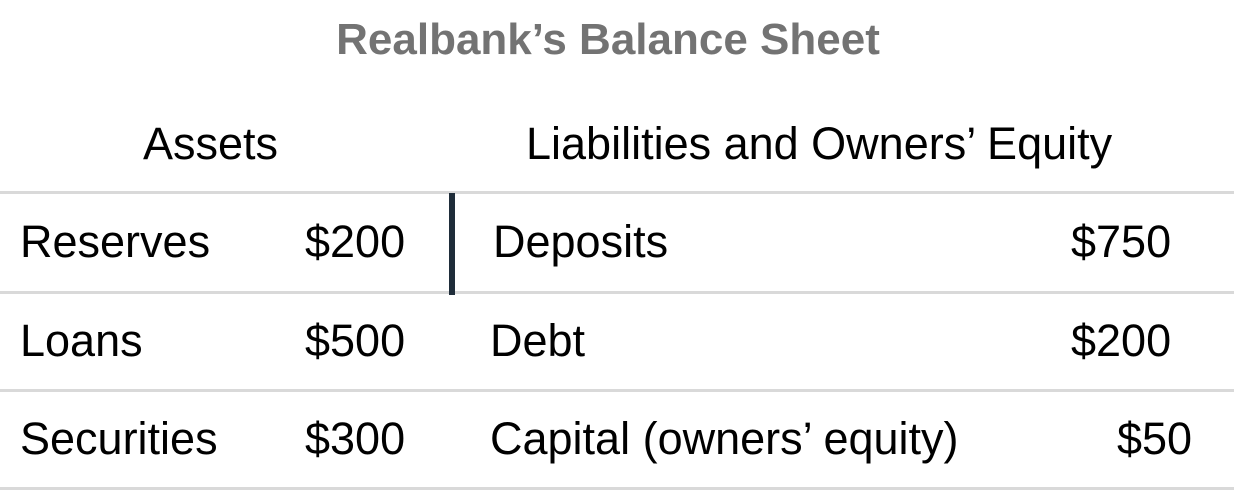 The width and height of the screenshot is (1250, 490). Describe the element at coordinates (119, 438) in the screenshot. I see `asset-label: Securities` at that location.